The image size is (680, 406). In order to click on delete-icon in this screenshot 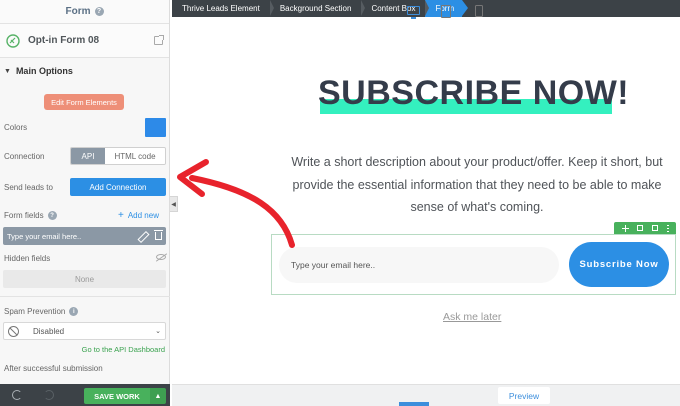, I will do `click(654, 228)`.